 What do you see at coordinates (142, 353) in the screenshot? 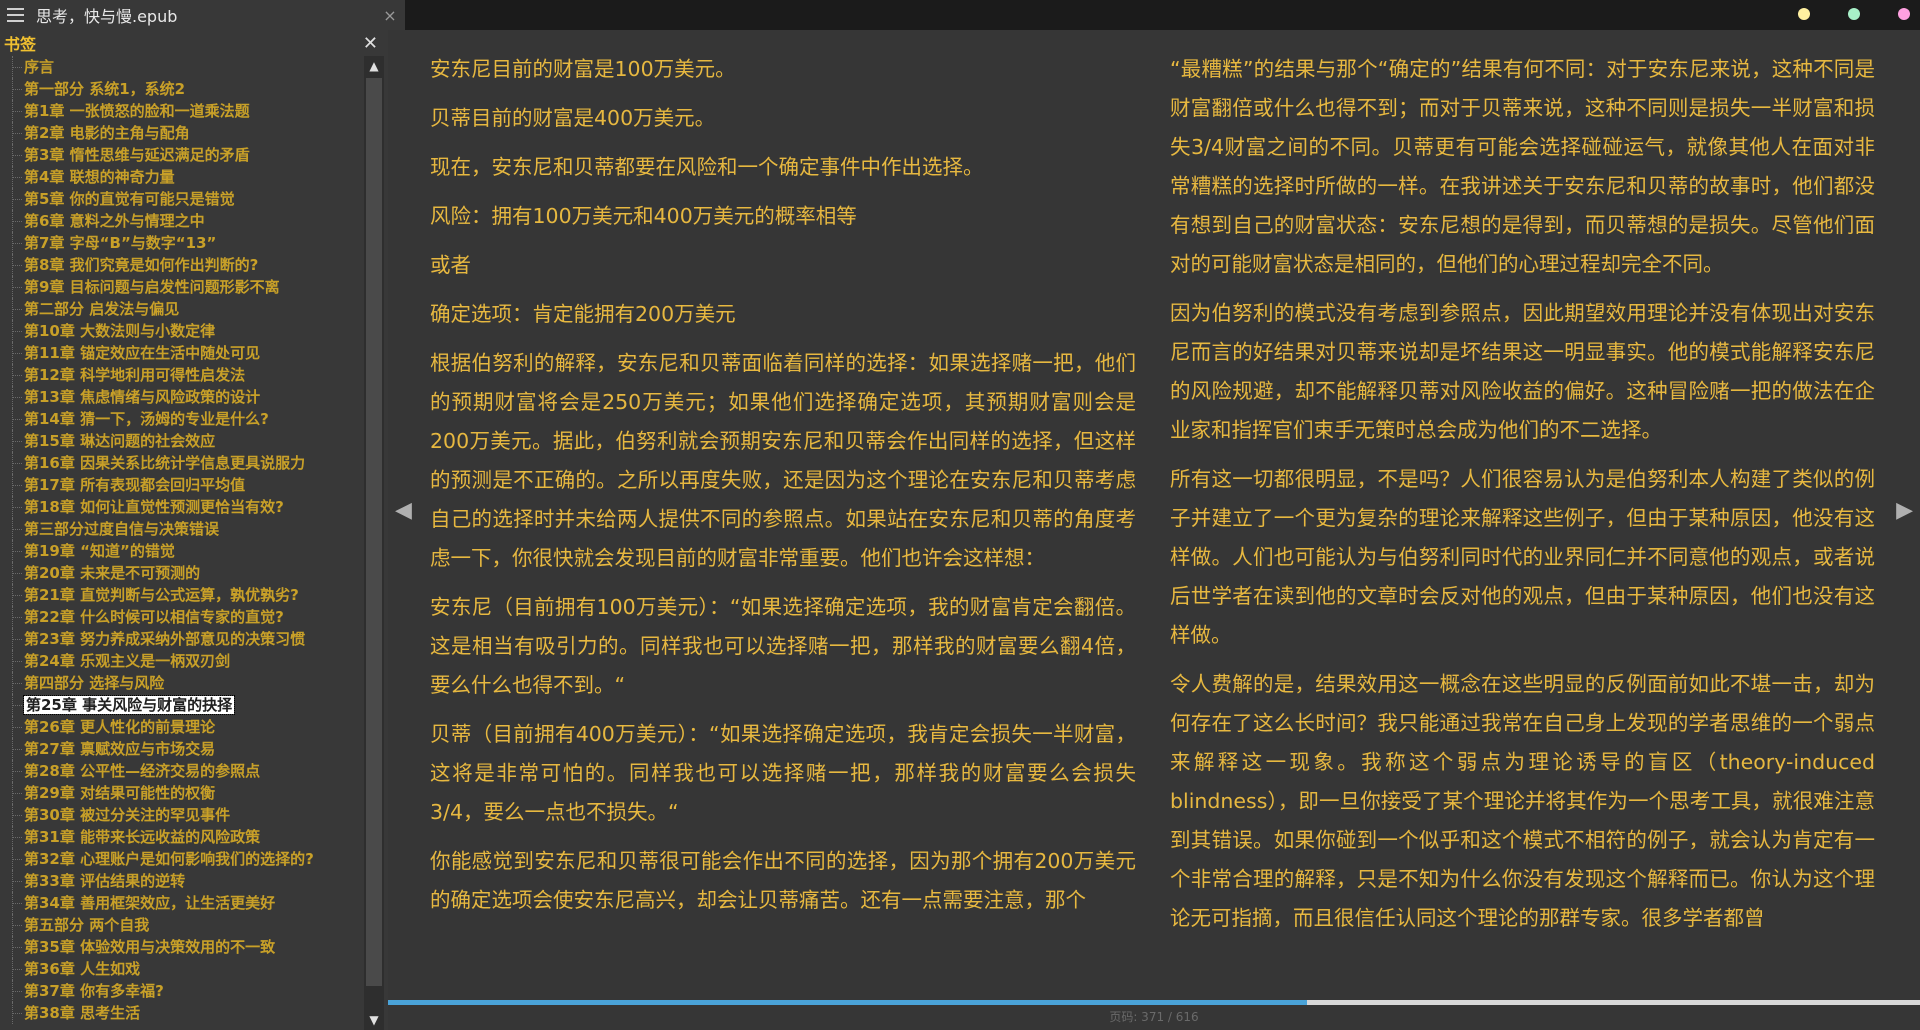
I see `bookmark-item-label: 第11章 锚定效应在生活中随处可见` at bounding box center [142, 353].